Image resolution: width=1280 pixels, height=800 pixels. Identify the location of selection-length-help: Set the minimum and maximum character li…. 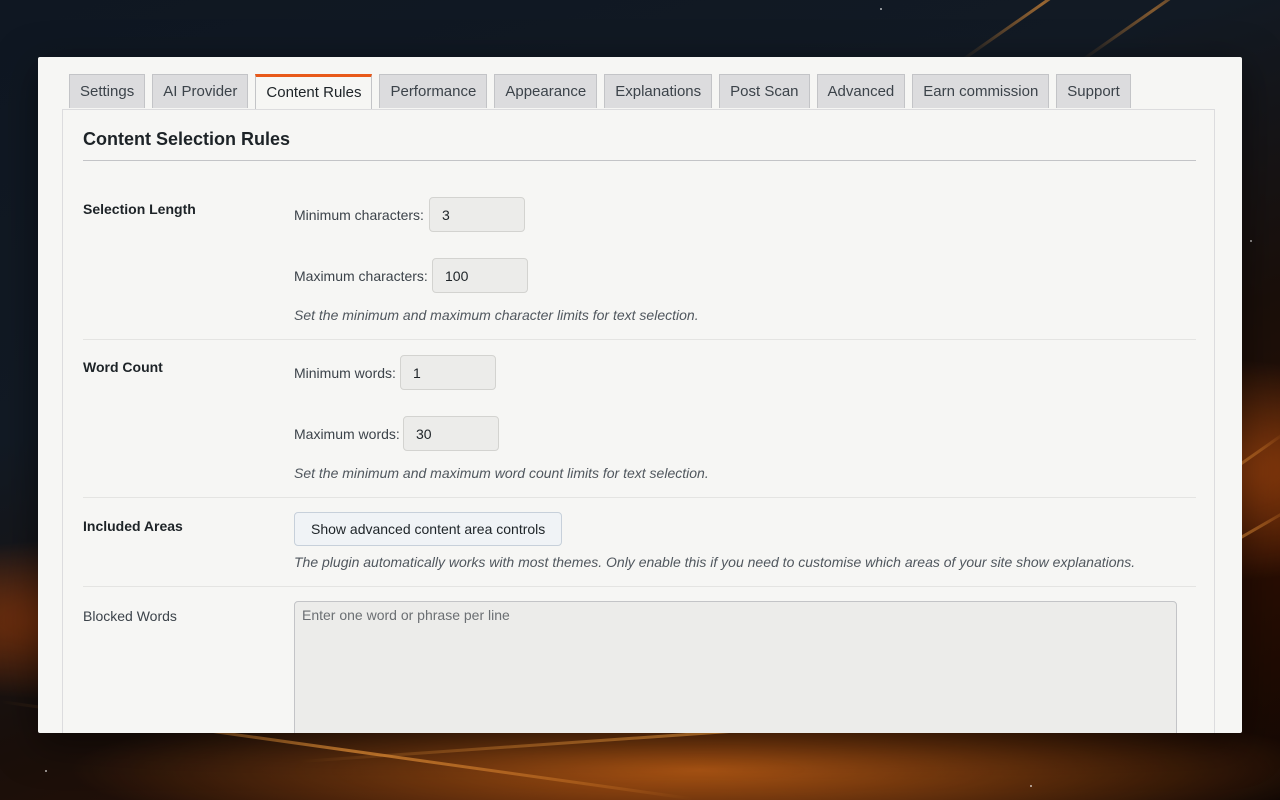
(496, 315).